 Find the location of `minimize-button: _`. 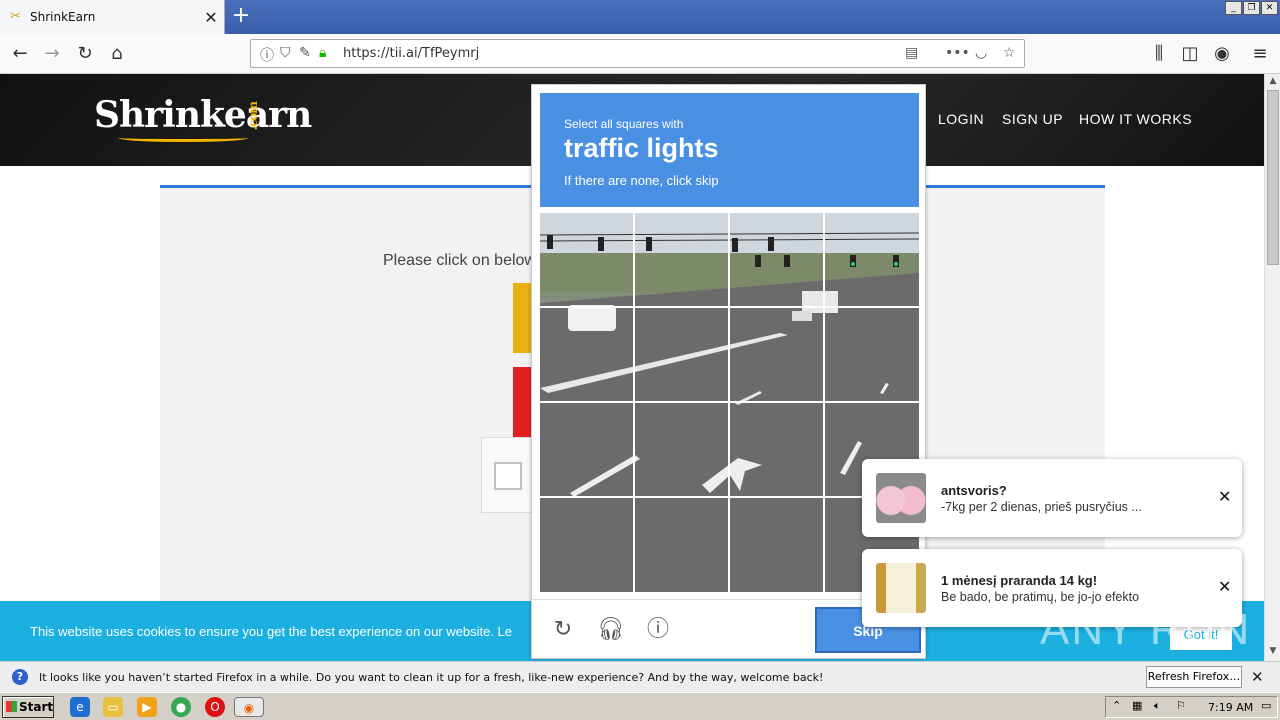

minimize-button: _ is located at coordinates (1233, 8).